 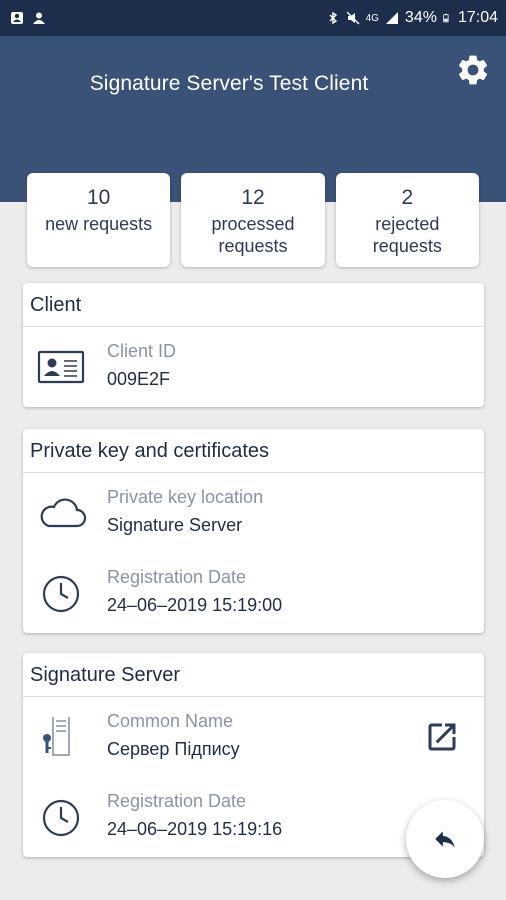 I want to click on stat-processed-requests: 12 processed requests, so click(x=253, y=220).